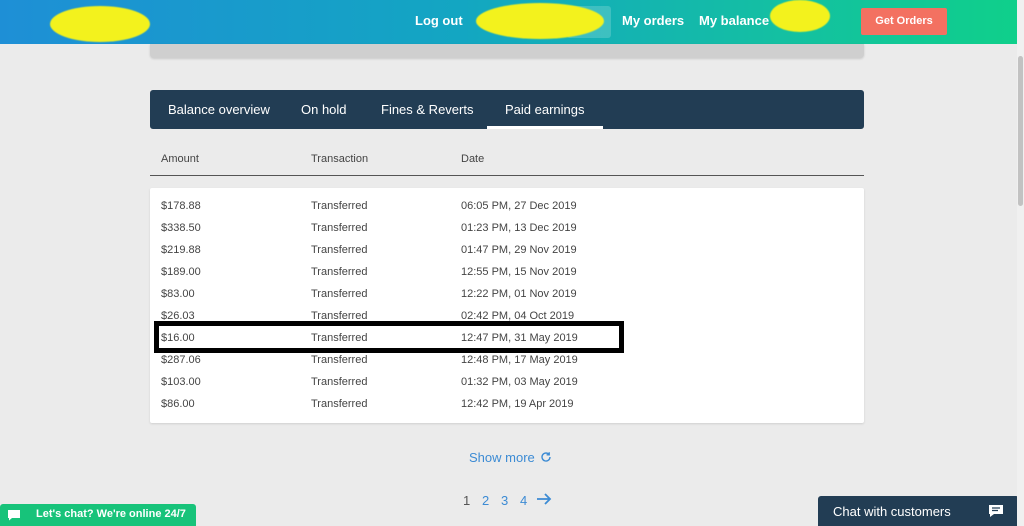  I want to click on table-row: $83.00 Transferred 12:22 PM, 01 Nov 2019, so click(507, 294).